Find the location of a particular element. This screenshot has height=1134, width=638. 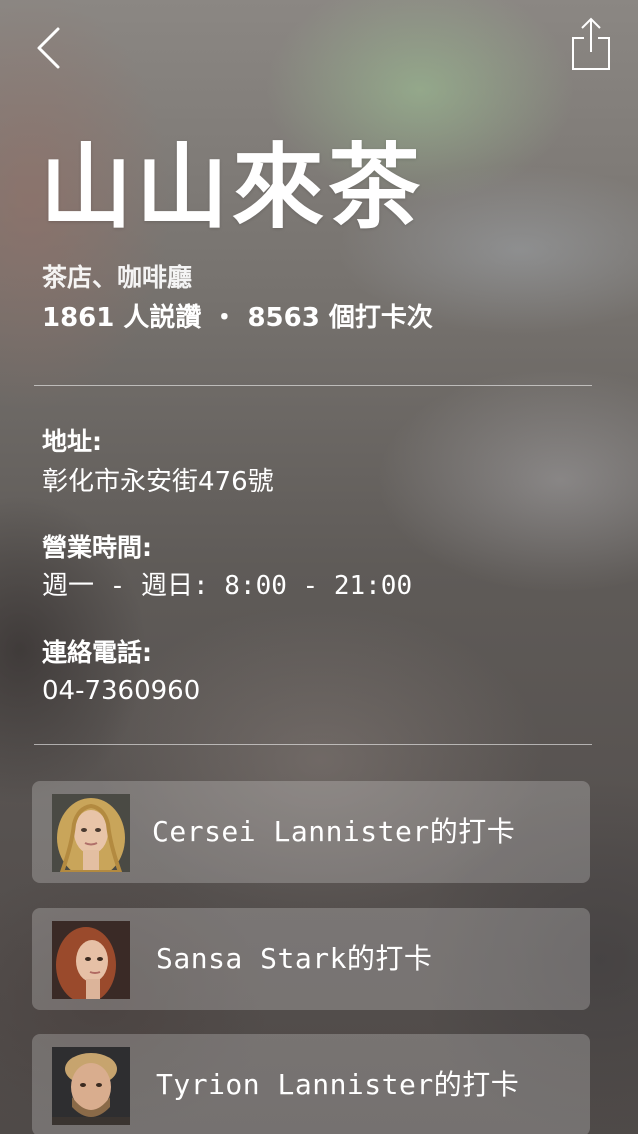

back-button is located at coordinates (50, 49).